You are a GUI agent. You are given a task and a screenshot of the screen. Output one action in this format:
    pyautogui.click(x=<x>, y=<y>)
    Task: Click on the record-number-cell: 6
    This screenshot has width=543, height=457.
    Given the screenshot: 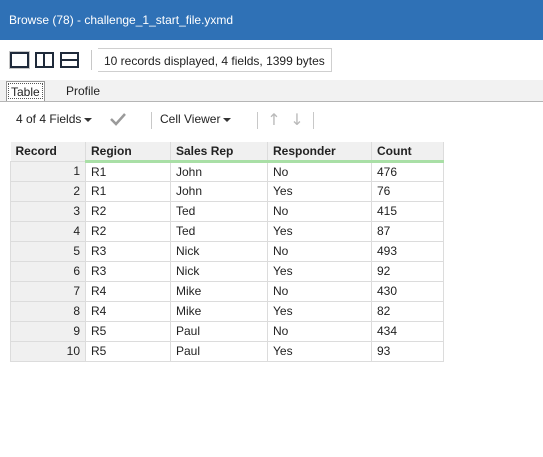 What is the action you would take?
    pyautogui.click(x=48, y=271)
    